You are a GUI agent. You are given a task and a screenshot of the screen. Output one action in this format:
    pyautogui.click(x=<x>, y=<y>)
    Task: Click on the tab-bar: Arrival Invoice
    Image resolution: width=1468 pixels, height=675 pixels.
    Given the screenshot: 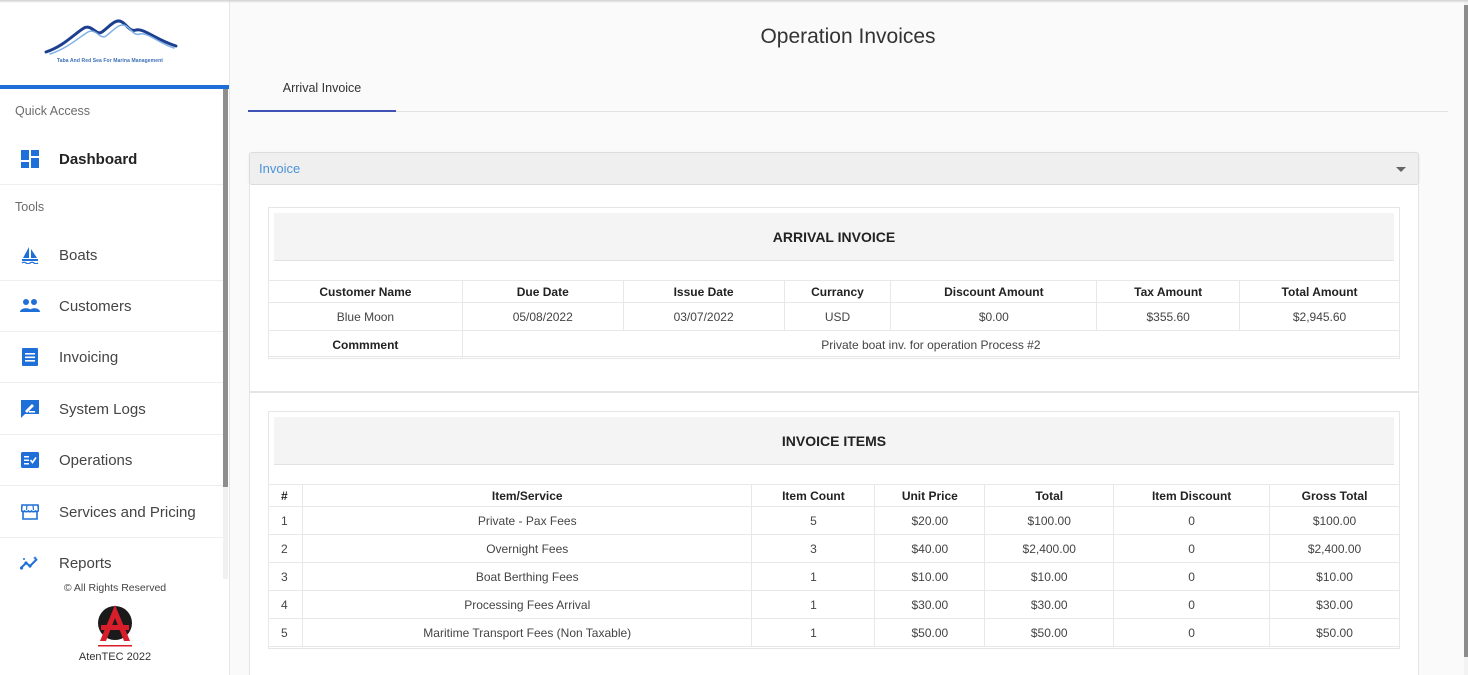 What is the action you would take?
    pyautogui.click(x=848, y=90)
    